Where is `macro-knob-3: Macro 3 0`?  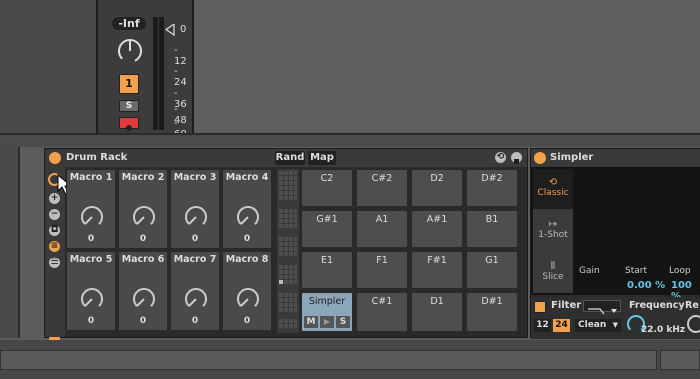
macro-knob-3: Macro 3 0 is located at coordinates (195, 209).